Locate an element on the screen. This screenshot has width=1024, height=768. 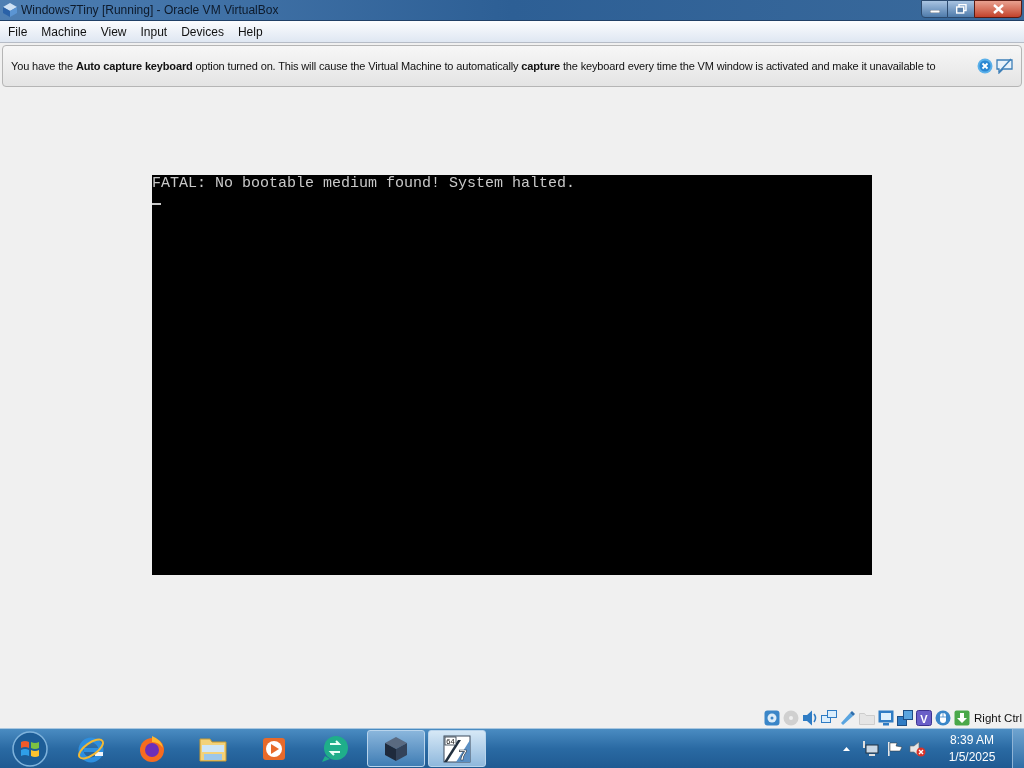
menu-item: Machine is located at coordinates (64, 31).